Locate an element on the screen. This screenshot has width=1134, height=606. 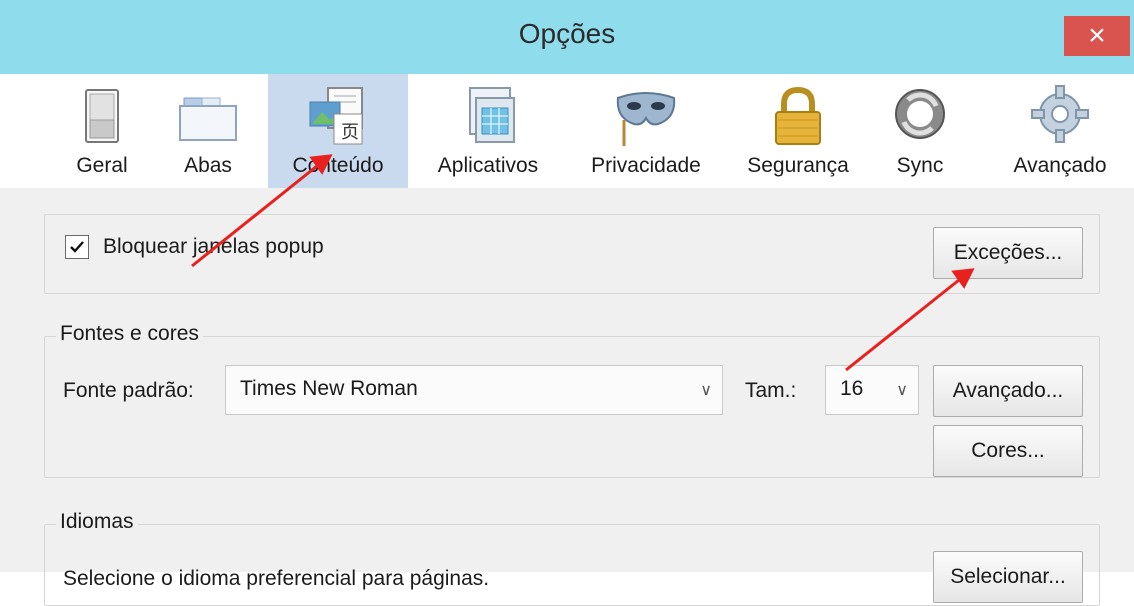
arrow-to-exceptions is located at coordinates (905, 323).